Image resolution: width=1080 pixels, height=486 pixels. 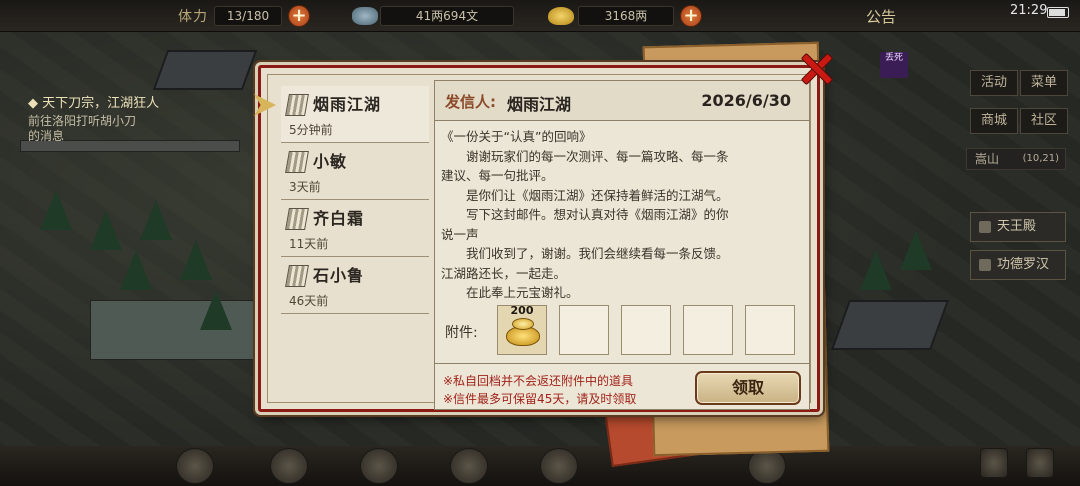 What do you see at coordinates (461, 333) in the screenshot?
I see `attachment-label: 附件:` at bounding box center [461, 333].